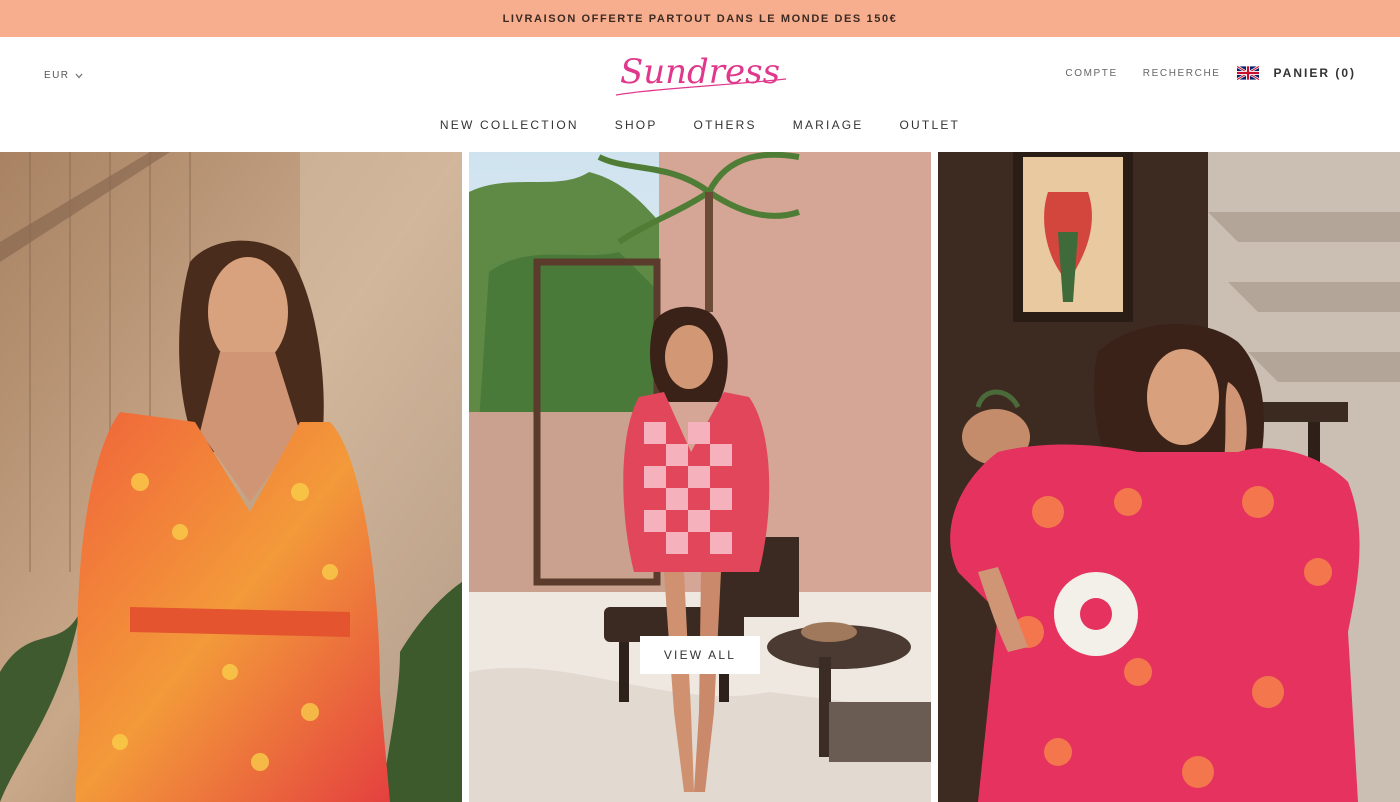  I want to click on currency-selector: EUR, so click(63, 75).